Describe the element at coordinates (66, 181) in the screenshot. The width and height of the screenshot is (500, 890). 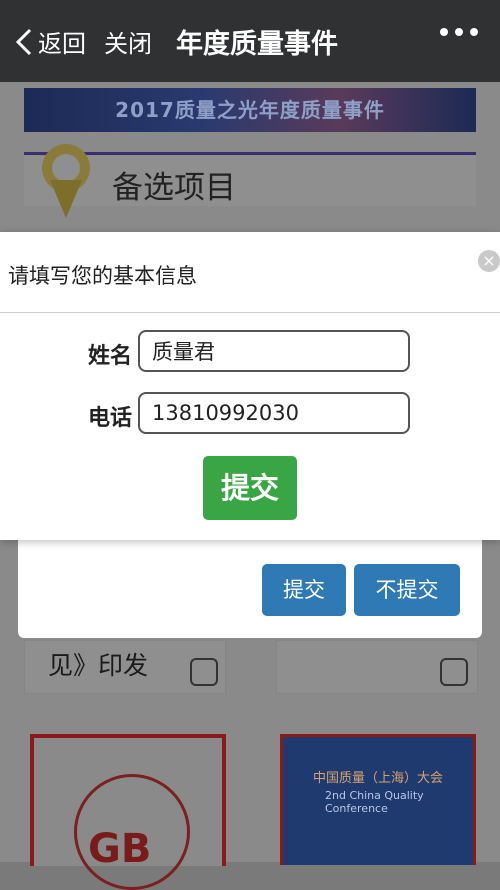
I see `quality-logo-icon` at that location.